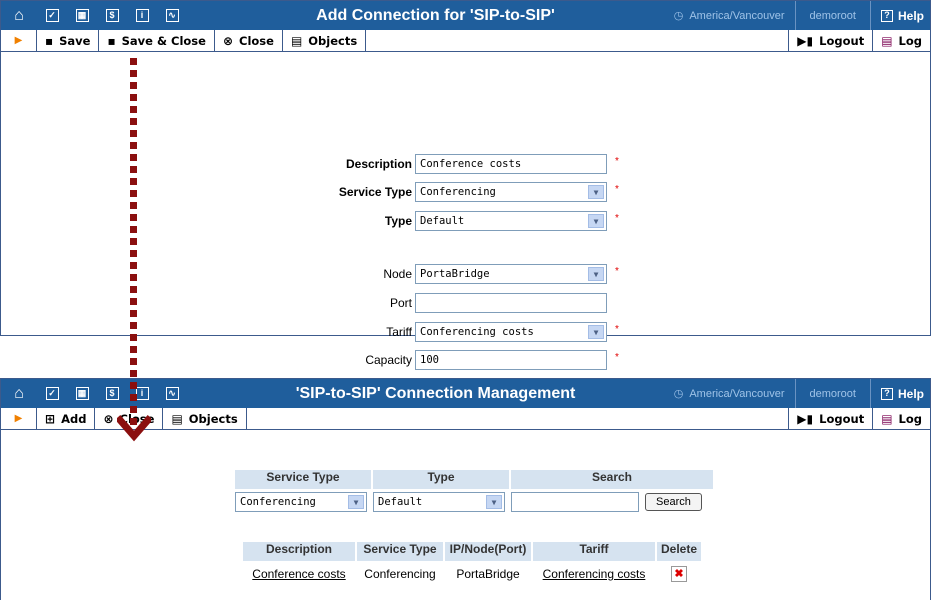 The height and width of the screenshot is (600, 931). I want to click on save-close-button: ▪ Save & Close, so click(157, 40).